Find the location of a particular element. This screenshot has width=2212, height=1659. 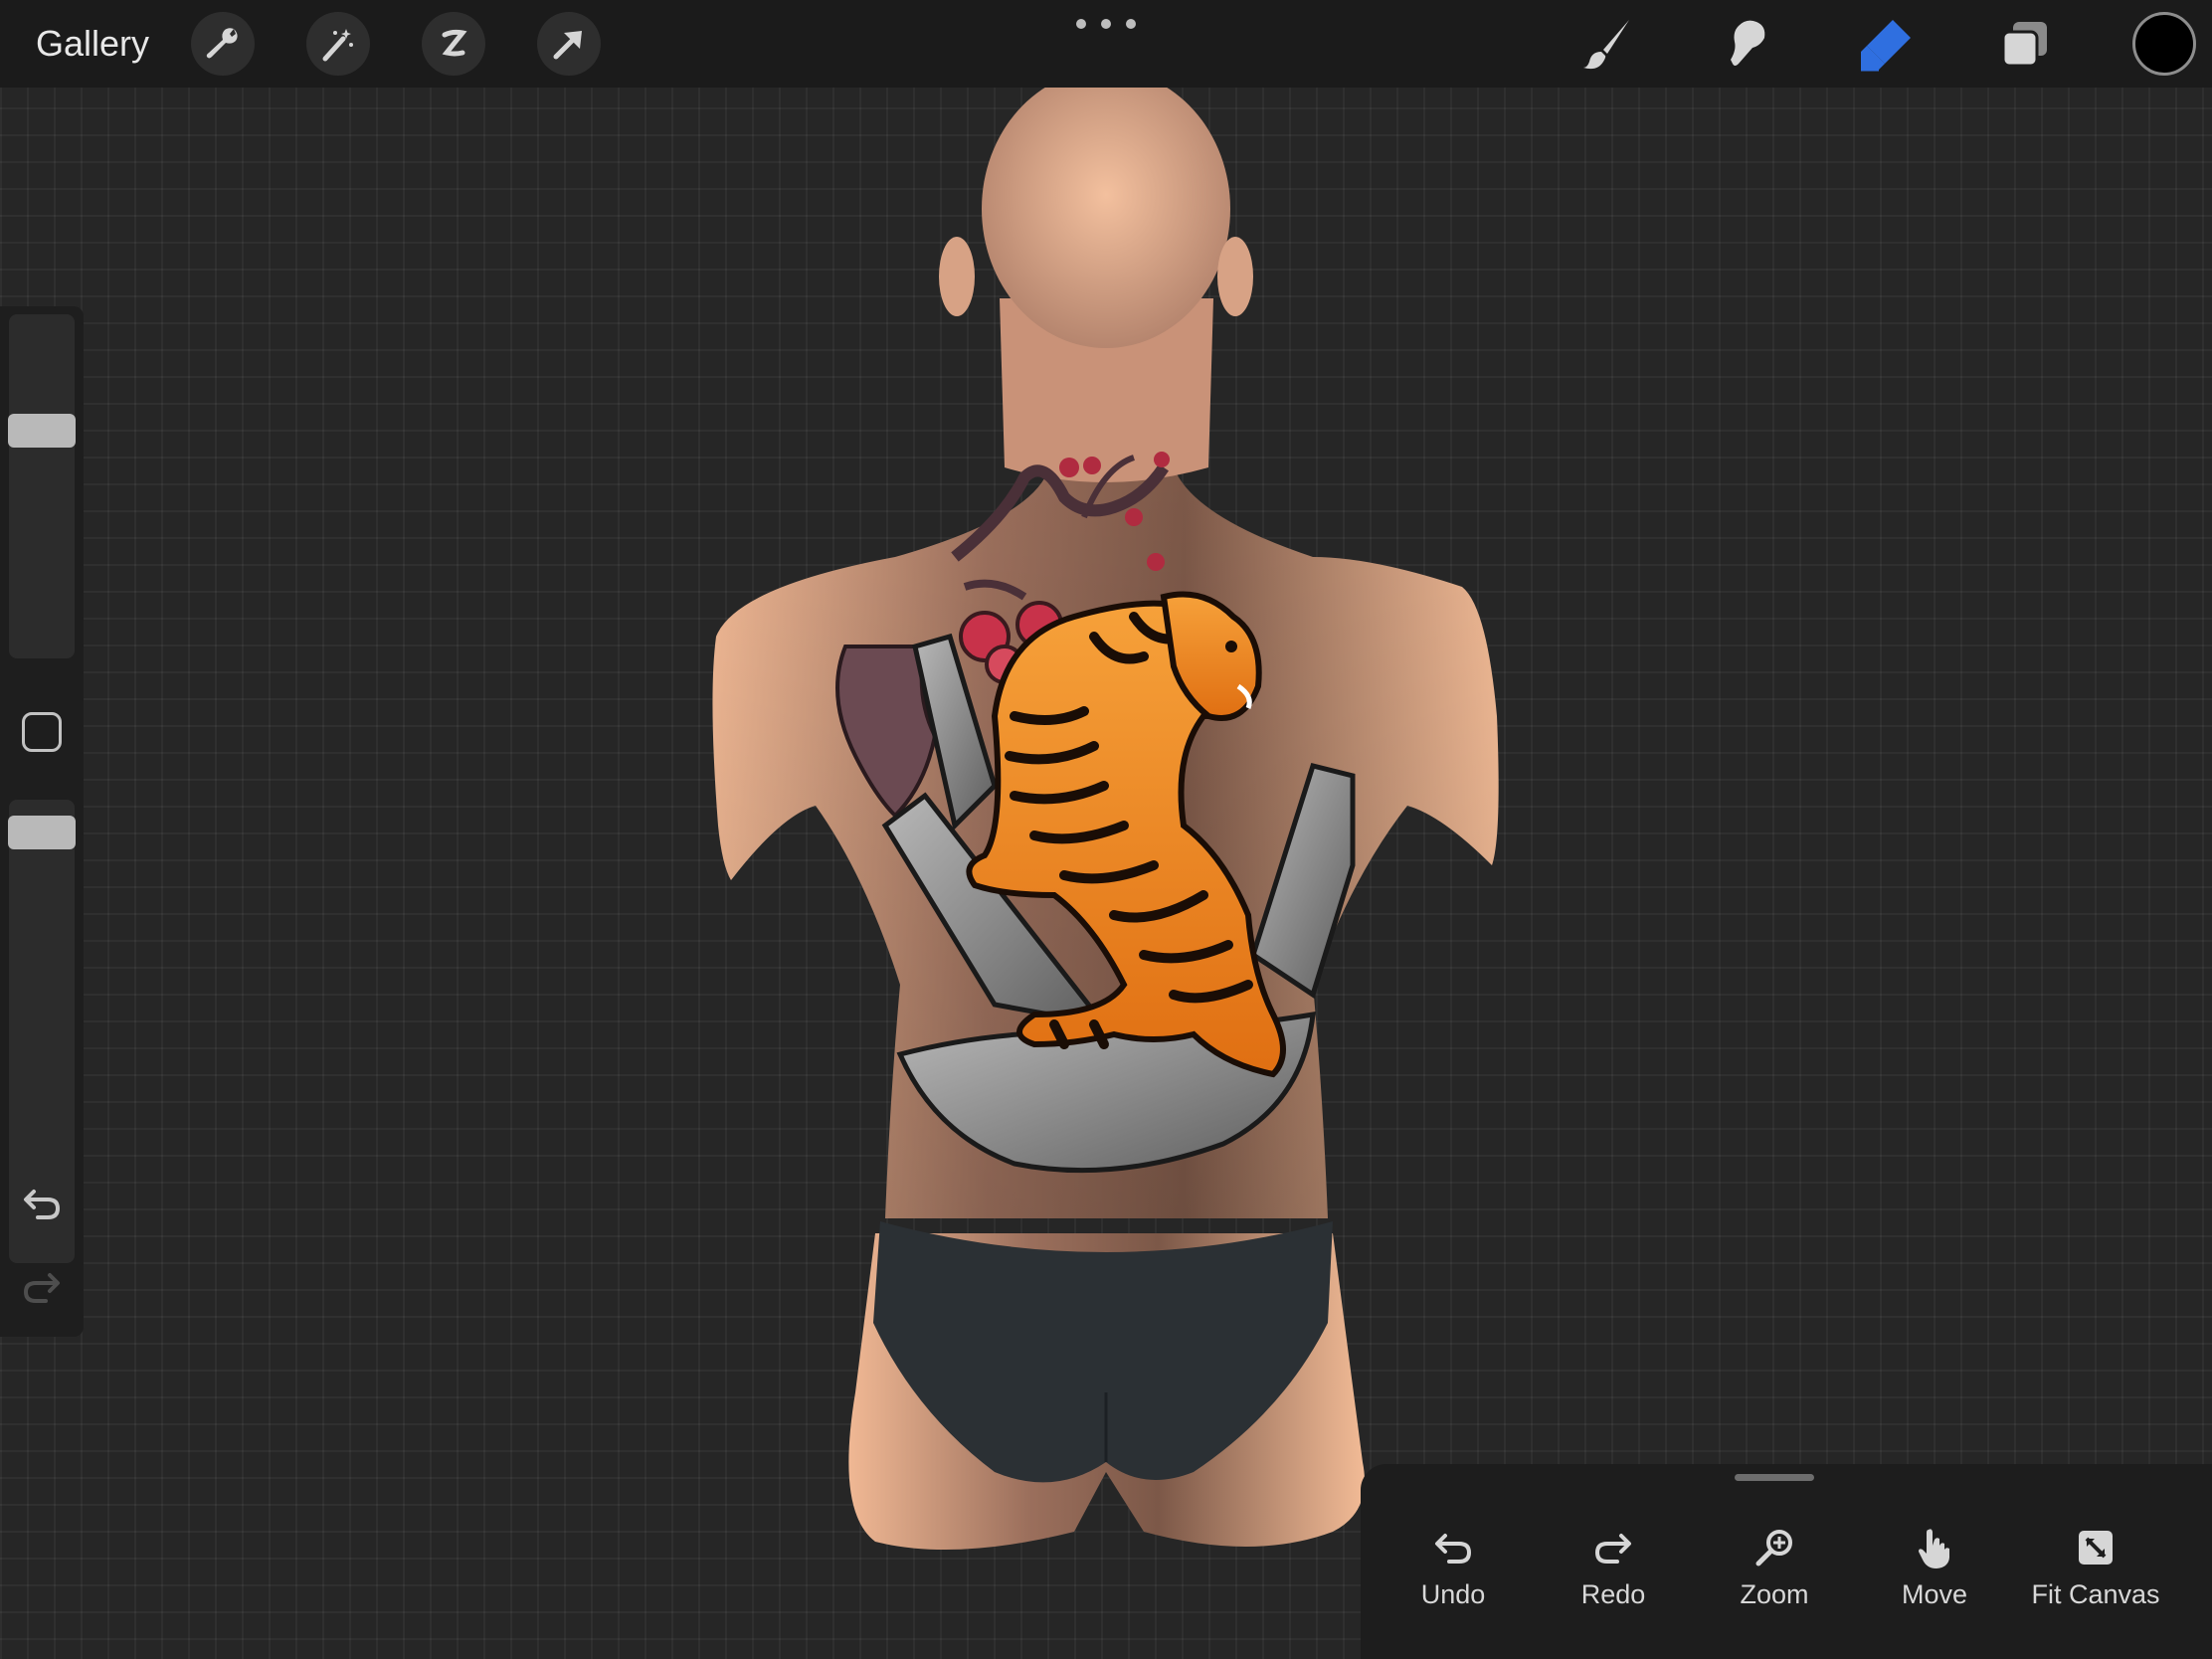

quick-fit-canvas-button: Fit Canvas is located at coordinates (2095, 1578).